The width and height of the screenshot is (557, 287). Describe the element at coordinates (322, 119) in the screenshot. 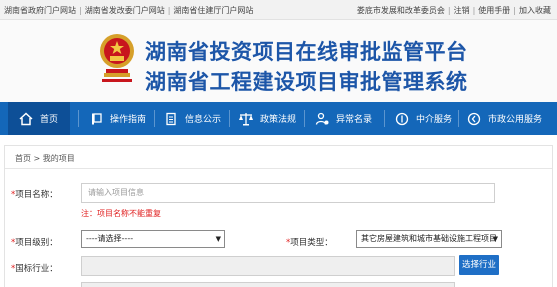

I see `user-alert-icon` at that location.